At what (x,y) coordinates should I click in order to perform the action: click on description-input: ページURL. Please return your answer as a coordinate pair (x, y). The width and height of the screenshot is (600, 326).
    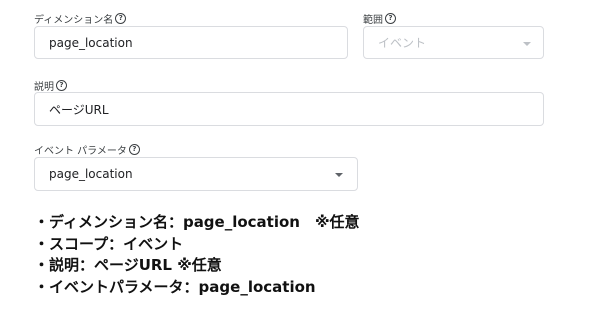
    Looking at the image, I should click on (289, 109).